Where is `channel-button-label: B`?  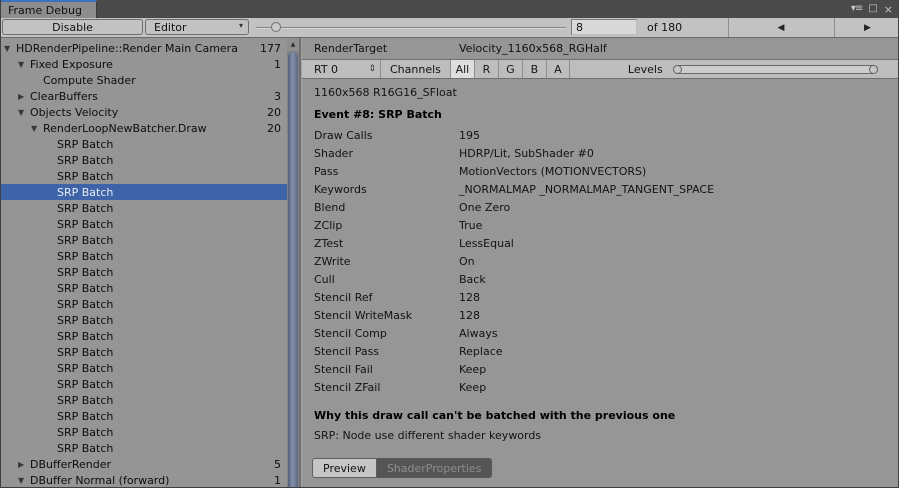 channel-button-label: B is located at coordinates (534, 69).